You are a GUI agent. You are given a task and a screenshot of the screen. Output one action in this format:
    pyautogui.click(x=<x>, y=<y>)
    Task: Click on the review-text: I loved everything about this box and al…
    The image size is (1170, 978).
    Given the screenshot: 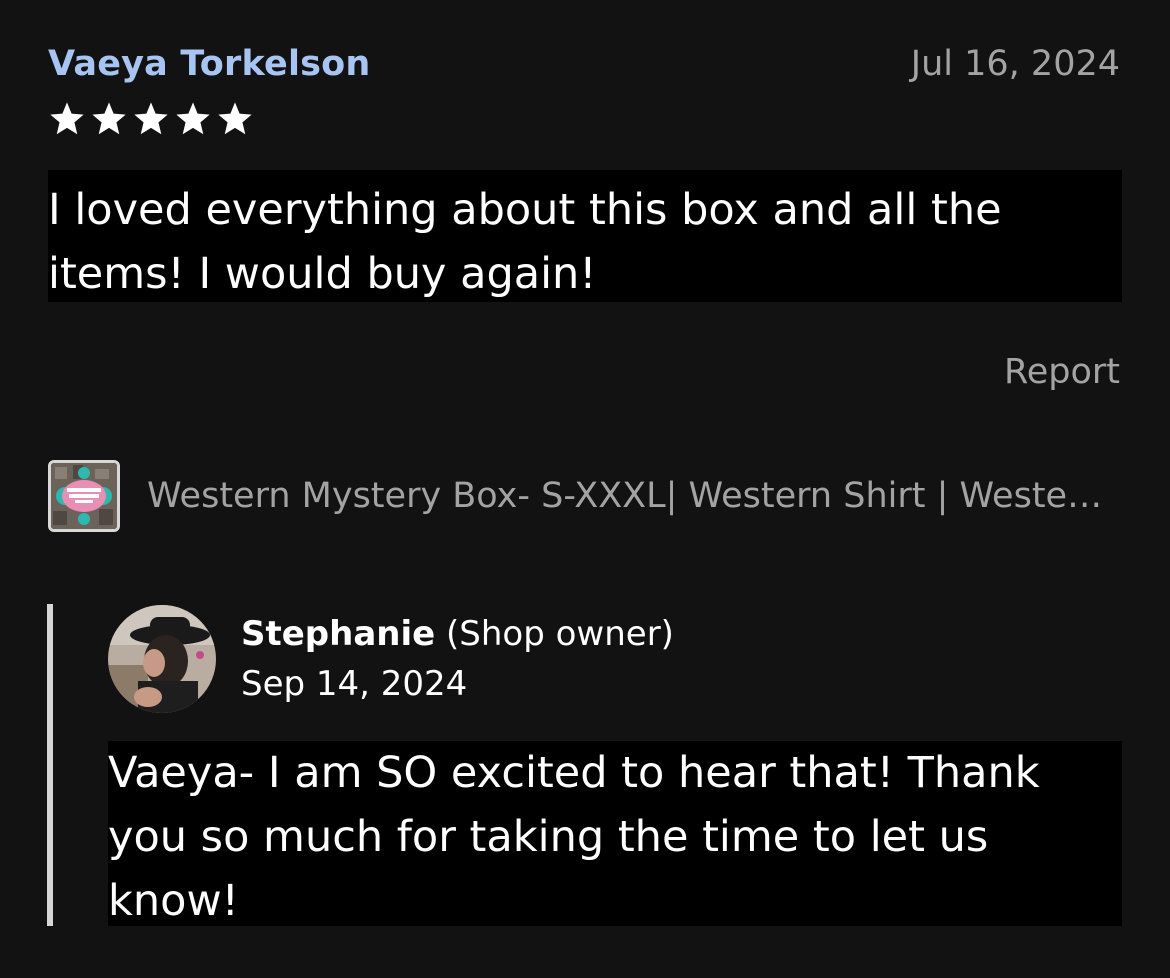 What is the action you would take?
    pyautogui.click(x=585, y=236)
    